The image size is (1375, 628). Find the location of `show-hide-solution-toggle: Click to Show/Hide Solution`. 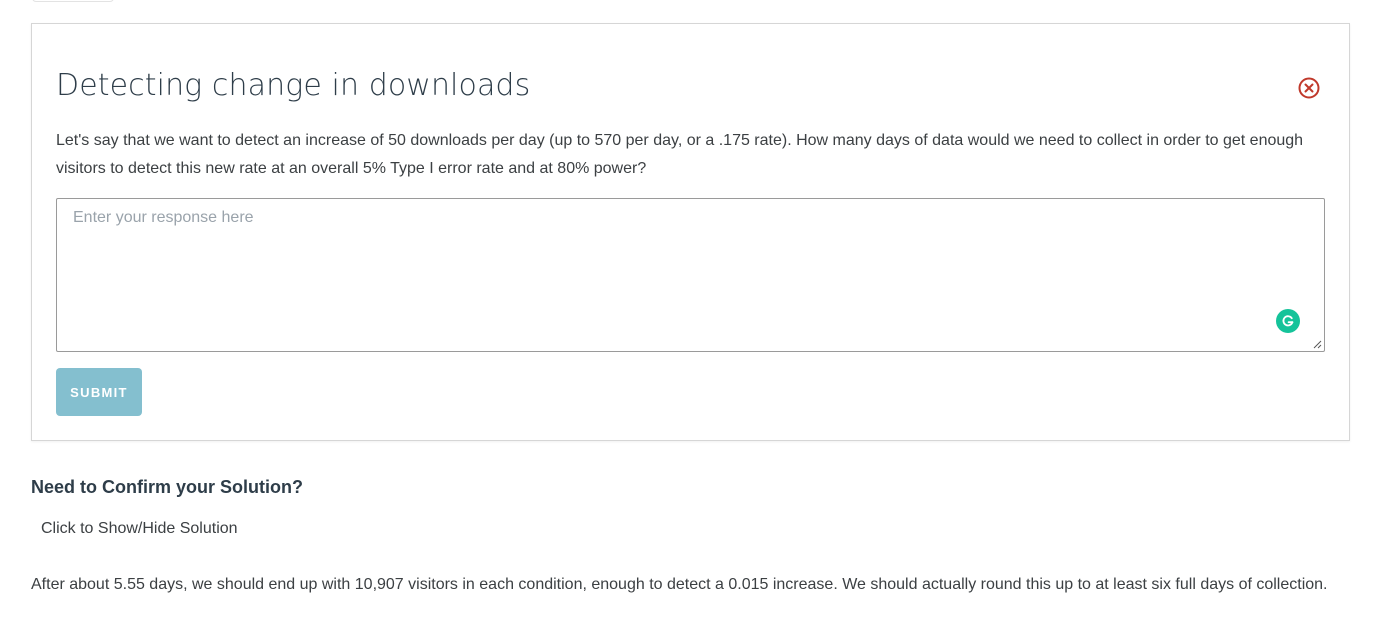

show-hide-solution-toggle: Click to Show/Hide Solution is located at coordinates (139, 529).